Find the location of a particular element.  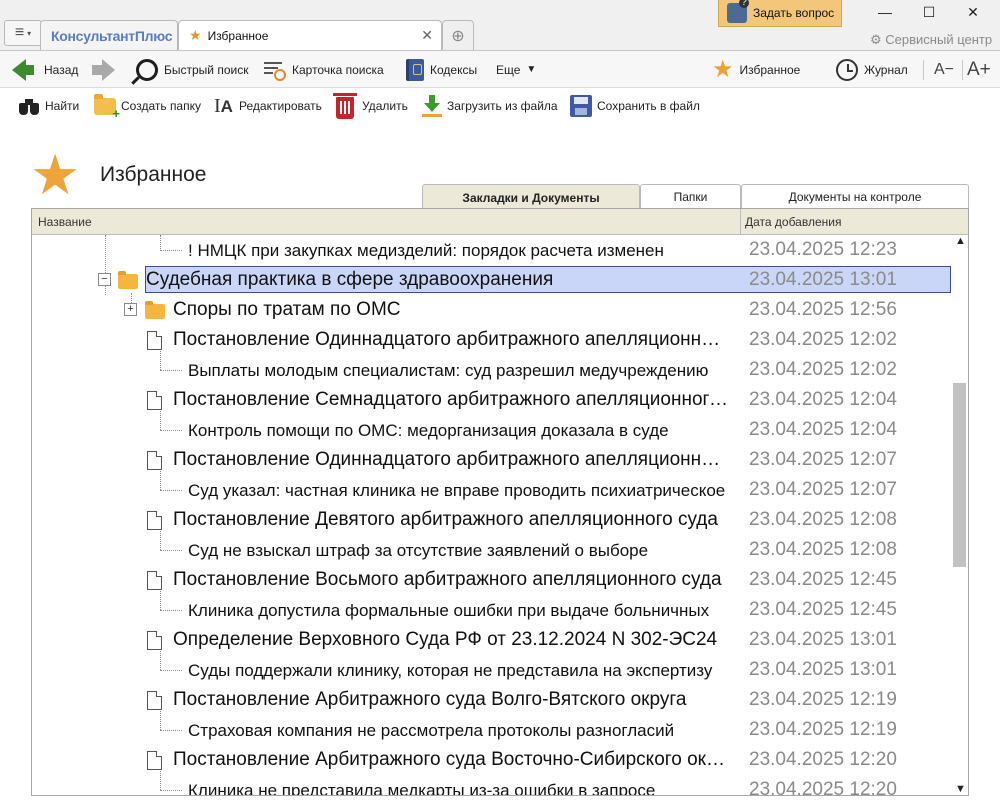

quick-search-button: Быстрый поиск is located at coordinates (192, 69).